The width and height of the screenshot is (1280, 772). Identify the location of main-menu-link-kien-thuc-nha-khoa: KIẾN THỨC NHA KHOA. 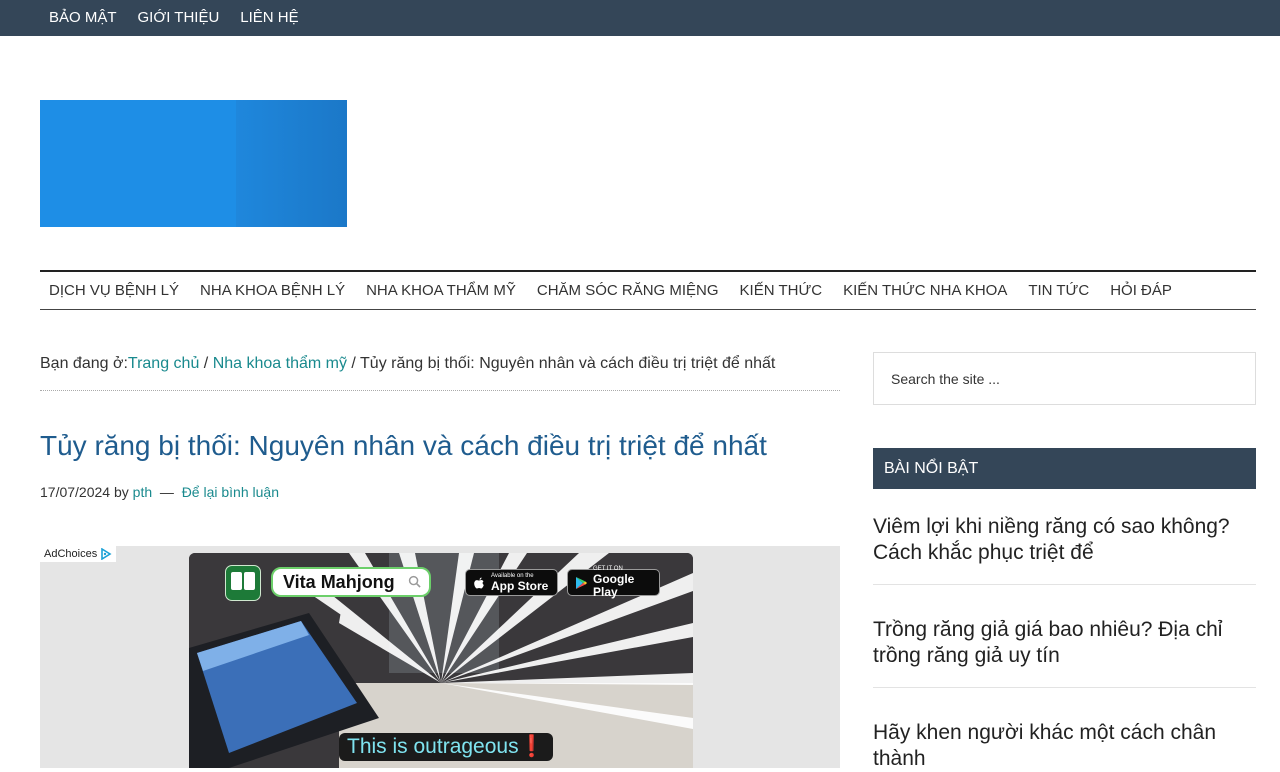
(925, 290).